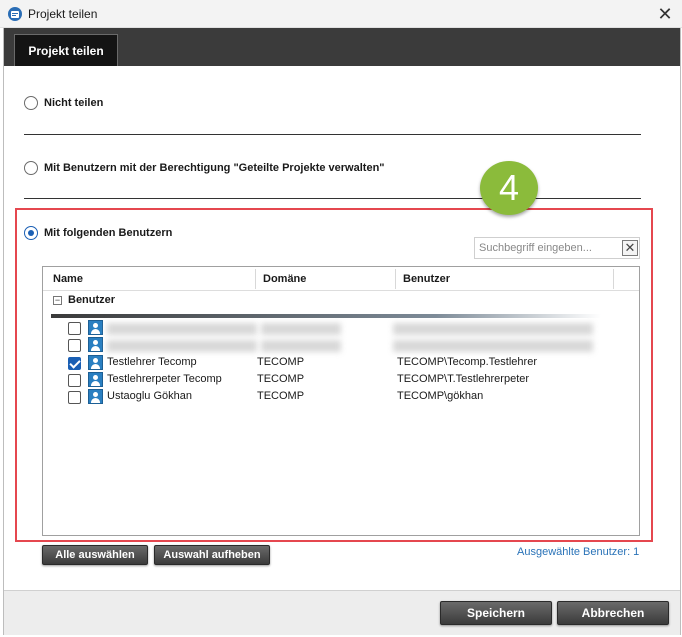  What do you see at coordinates (95, 555) in the screenshot?
I see `select-all-button: Alle auswählen` at bounding box center [95, 555].